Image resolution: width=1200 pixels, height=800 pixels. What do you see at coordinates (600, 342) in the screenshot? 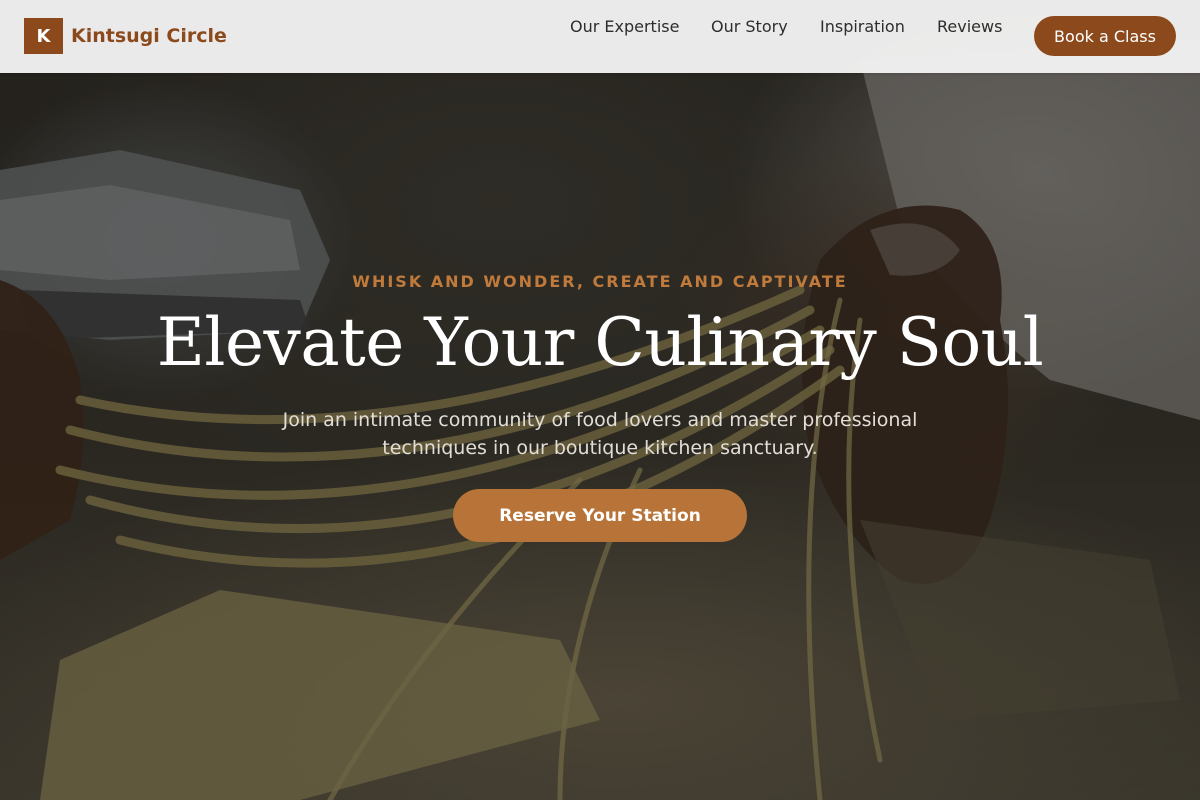
I see `hero-headline: Elevate Your Culinary Soul` at bounding box center [600, 342].